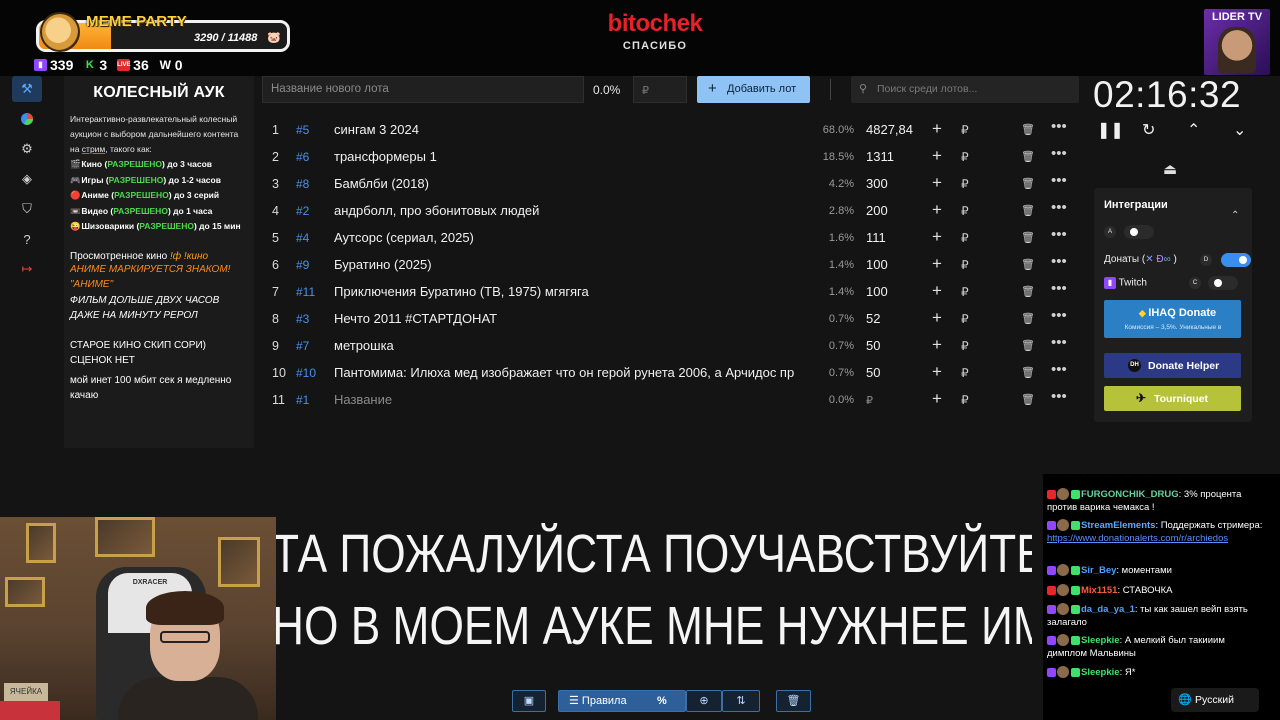 The image size is (1280, 720). I want to click on lot-row: 11 #1 Название 0.0% ₽ + ₽ 🗑 •••, so click(672, 400).